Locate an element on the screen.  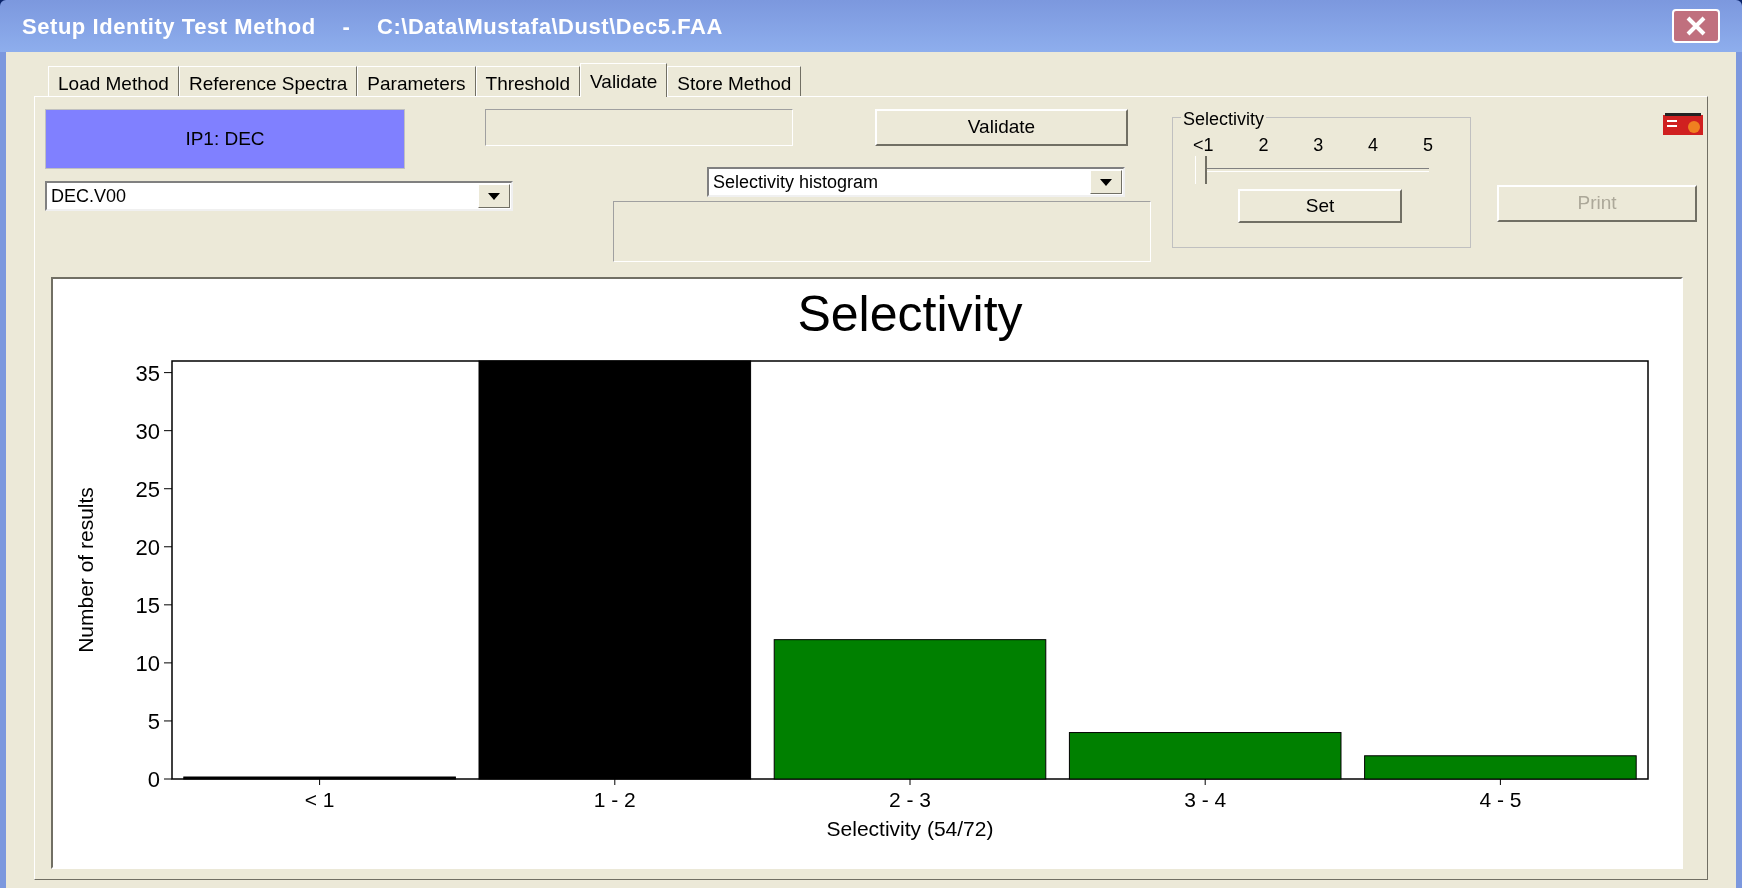
close-button is located at coordinates (1696, 26).